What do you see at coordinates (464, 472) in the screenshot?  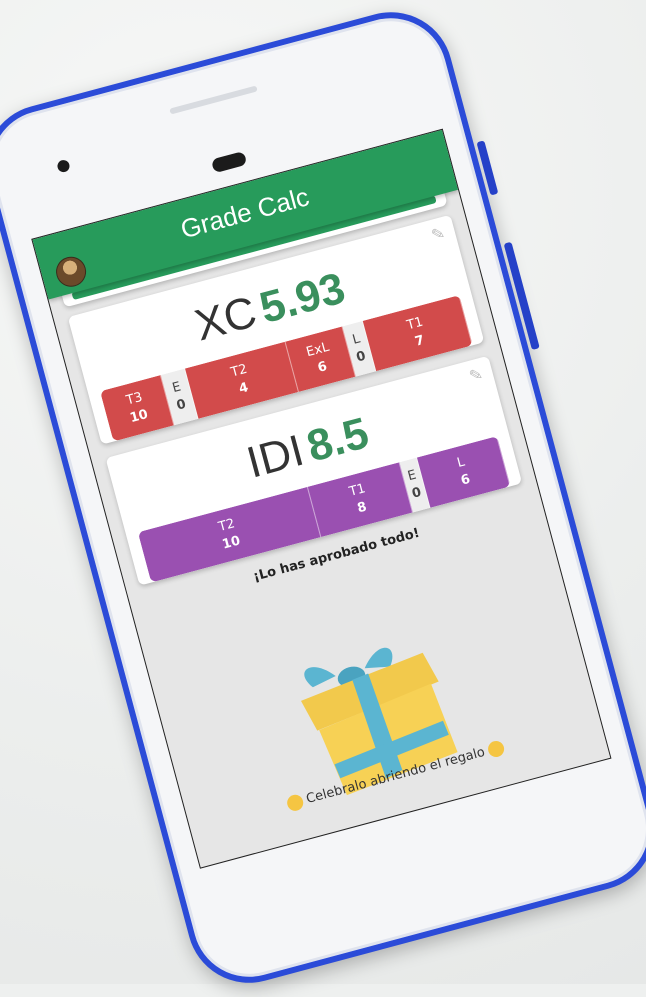 I see `grade-segment: L6` at bounding box center [464, 472].